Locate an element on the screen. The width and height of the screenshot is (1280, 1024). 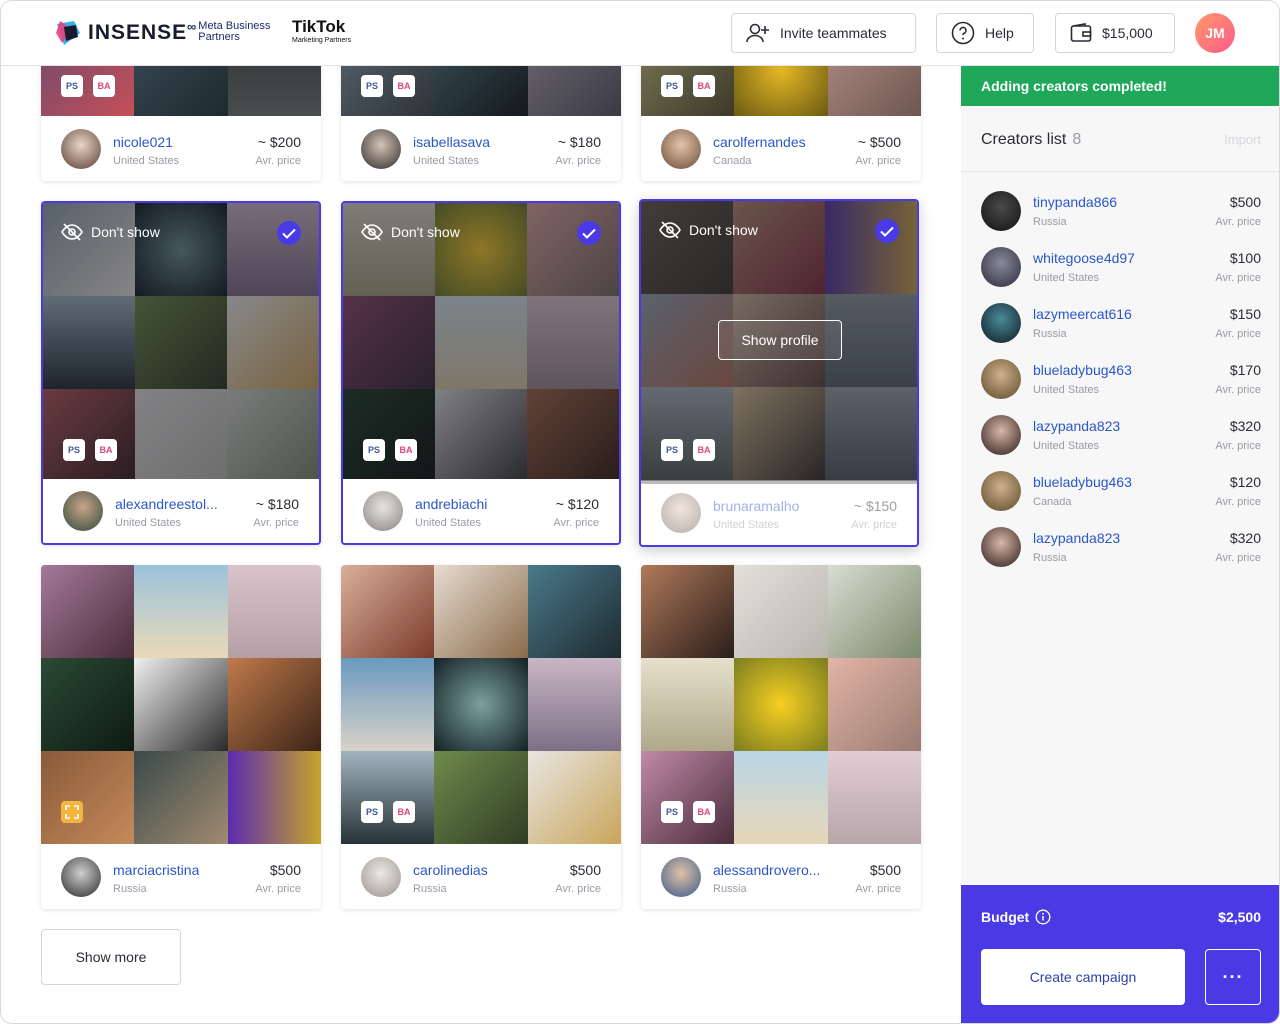
creator-name: marciacristina is located at coordinates (156, 870).